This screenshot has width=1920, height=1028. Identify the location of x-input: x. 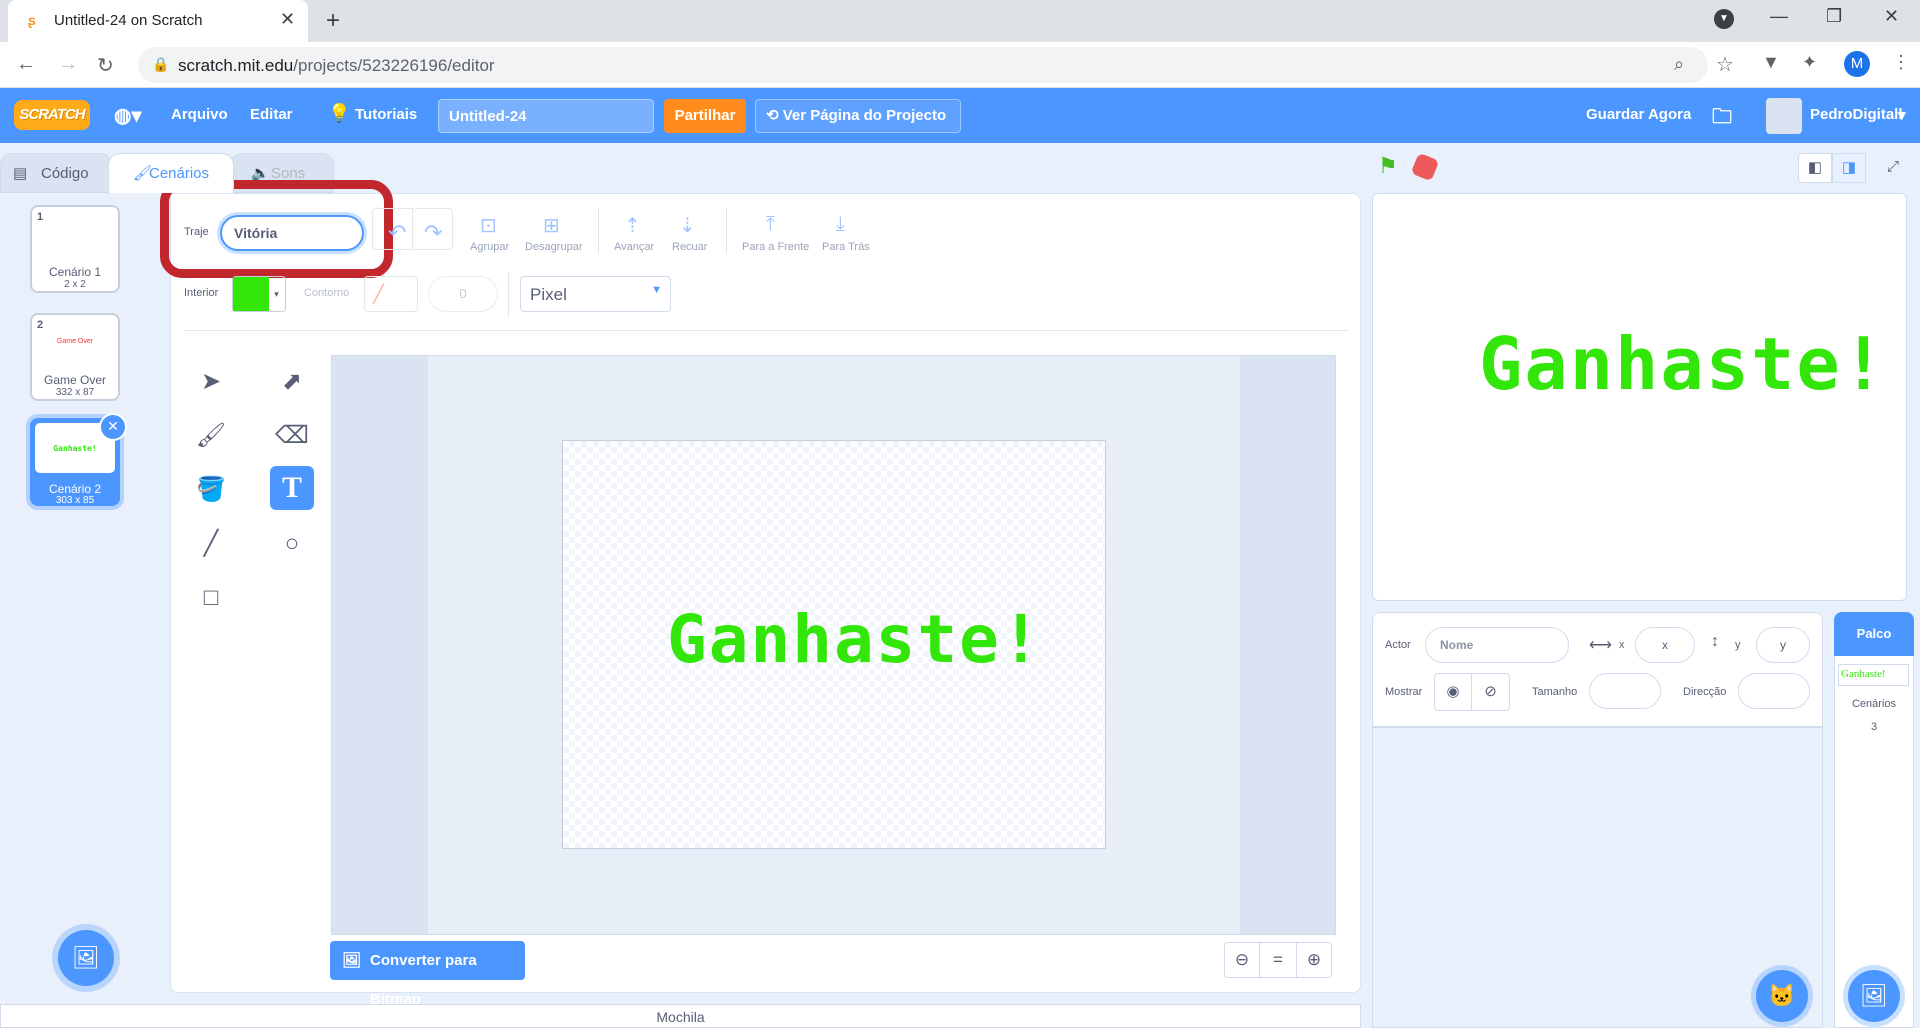
(1665, 645).